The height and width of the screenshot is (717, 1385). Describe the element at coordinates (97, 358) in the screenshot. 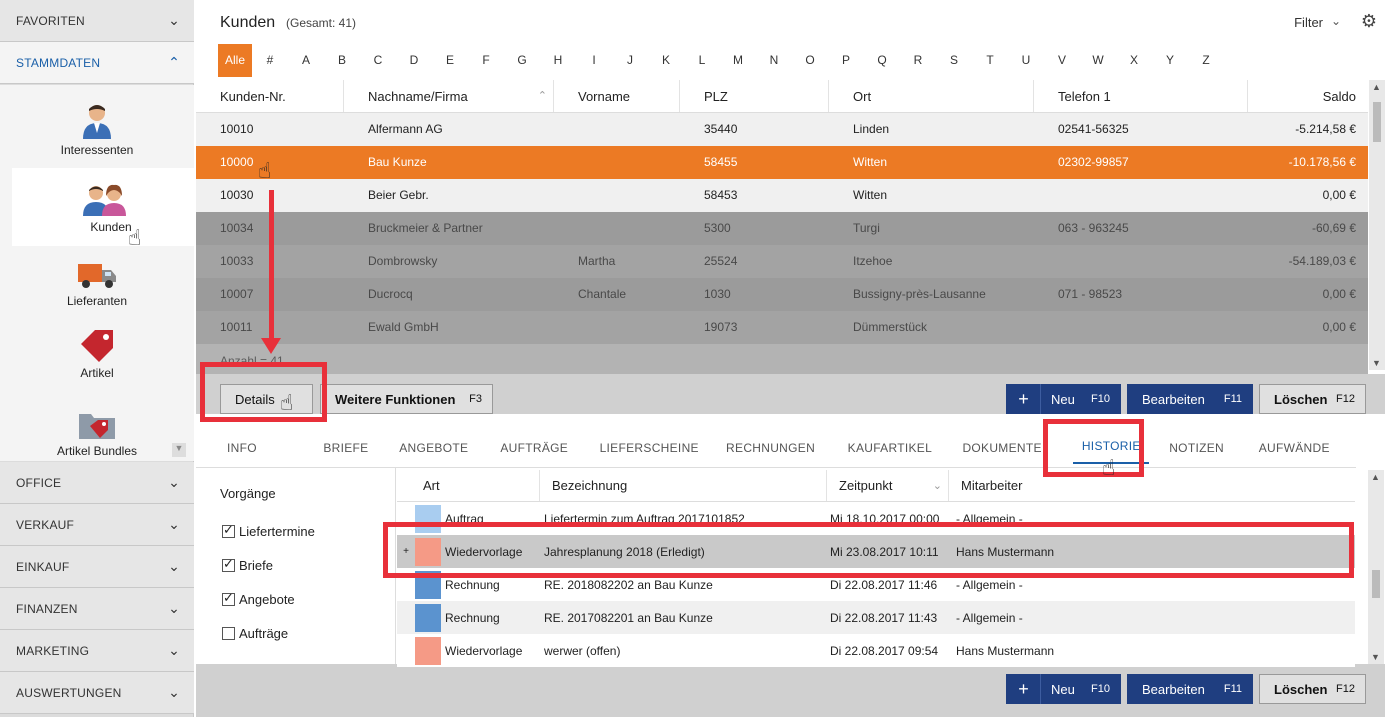

I see `sidebar-item-artikel: Artikel` at that location.